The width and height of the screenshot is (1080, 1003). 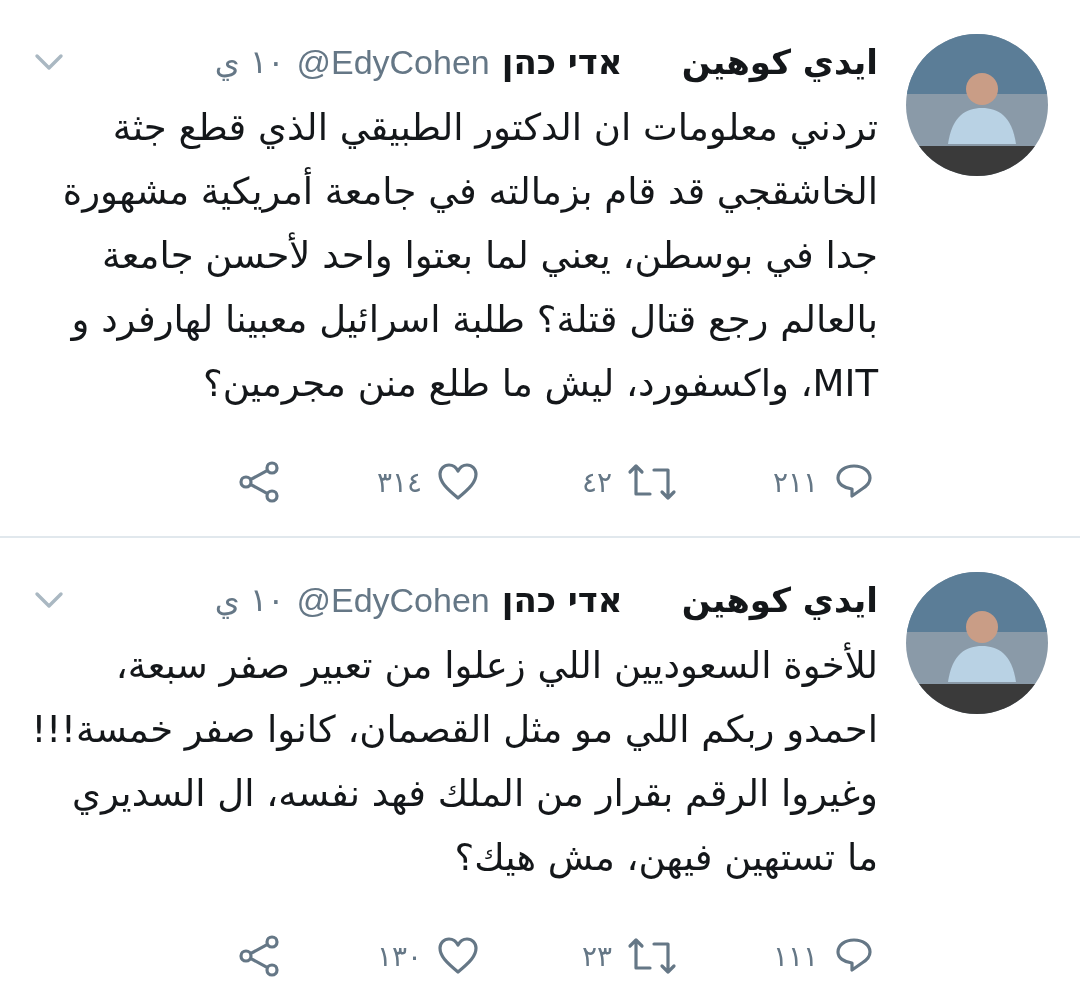 What do you see at coordinates (795, 956) in the screenshot?
I see `reply-count: ١١١` at bounding box center [795, 956].